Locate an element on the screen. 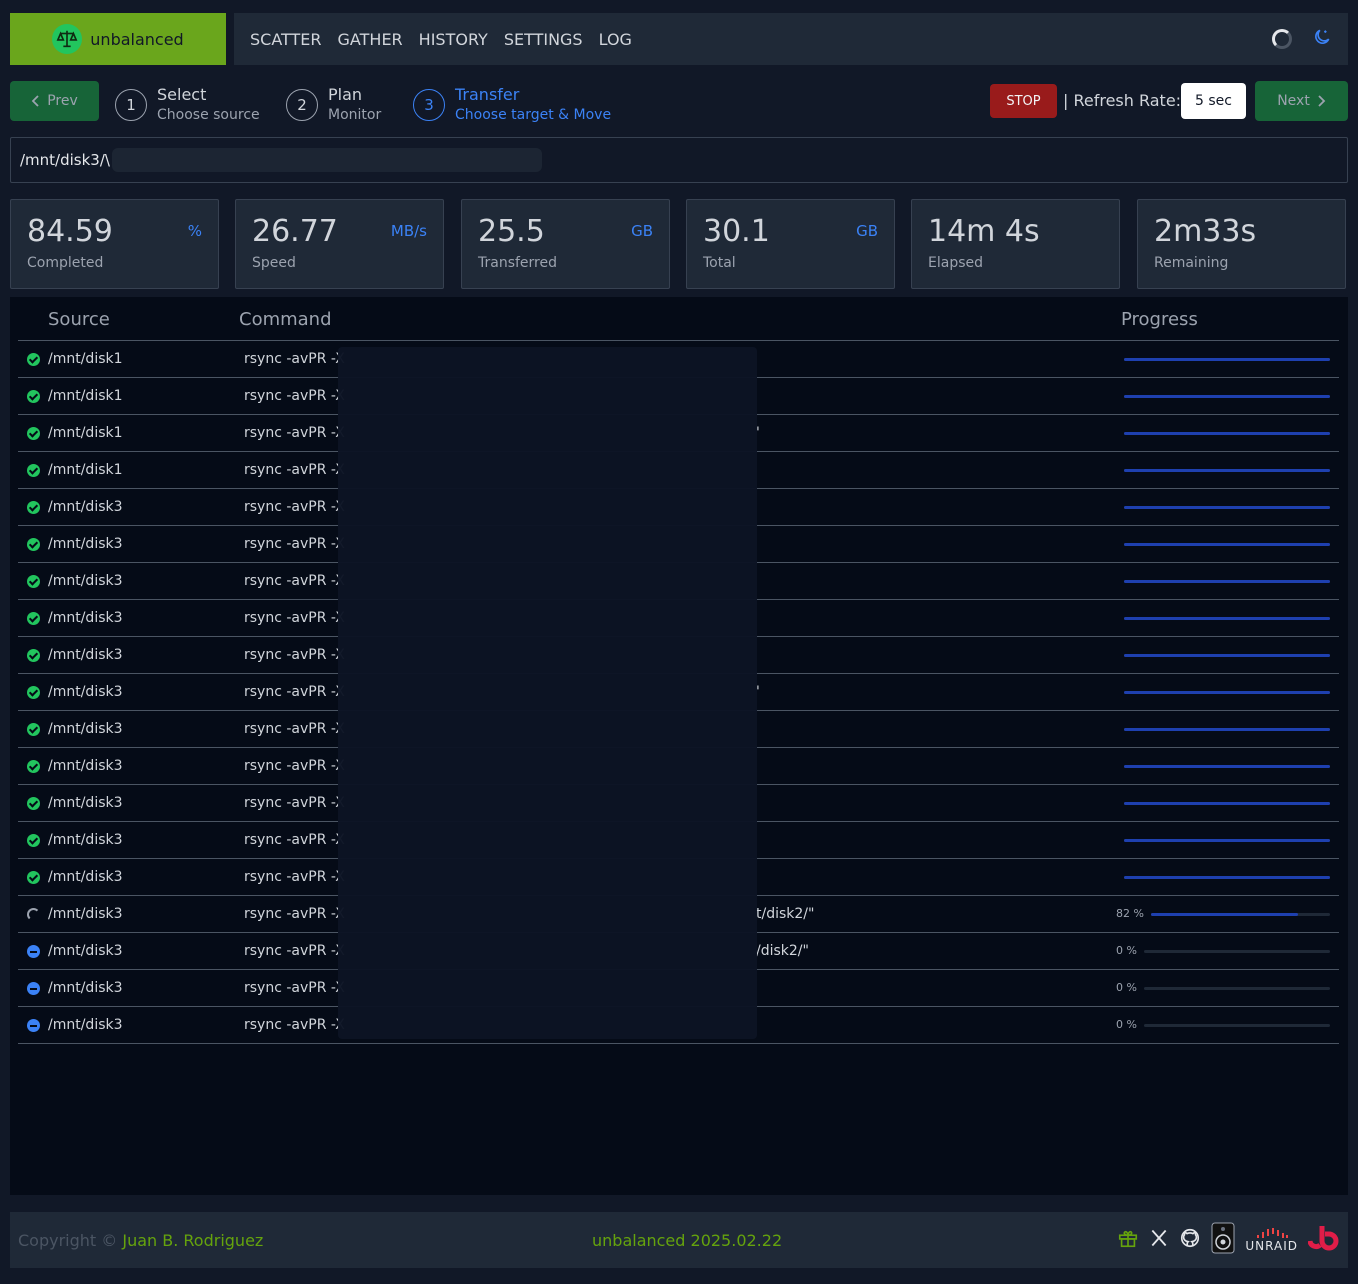 This screenshot has width=1358, height=1284. nav-item-gather: GATHER is located at coordinates (370, 39).